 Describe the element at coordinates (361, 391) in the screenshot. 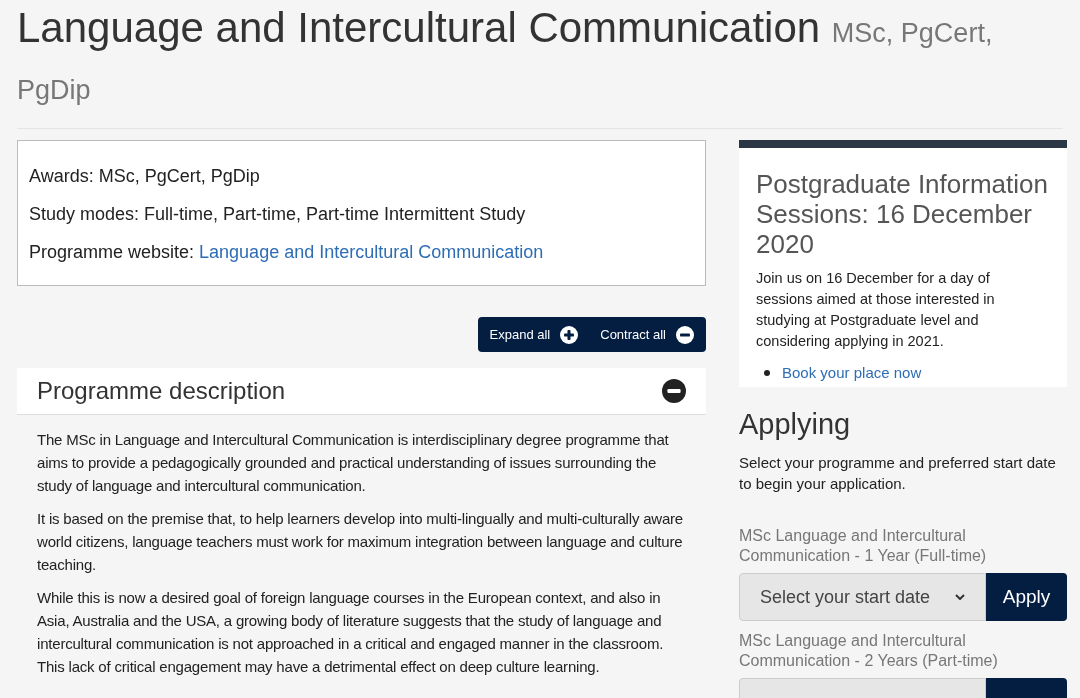

I see `accordion-header: Programme description` at that location.